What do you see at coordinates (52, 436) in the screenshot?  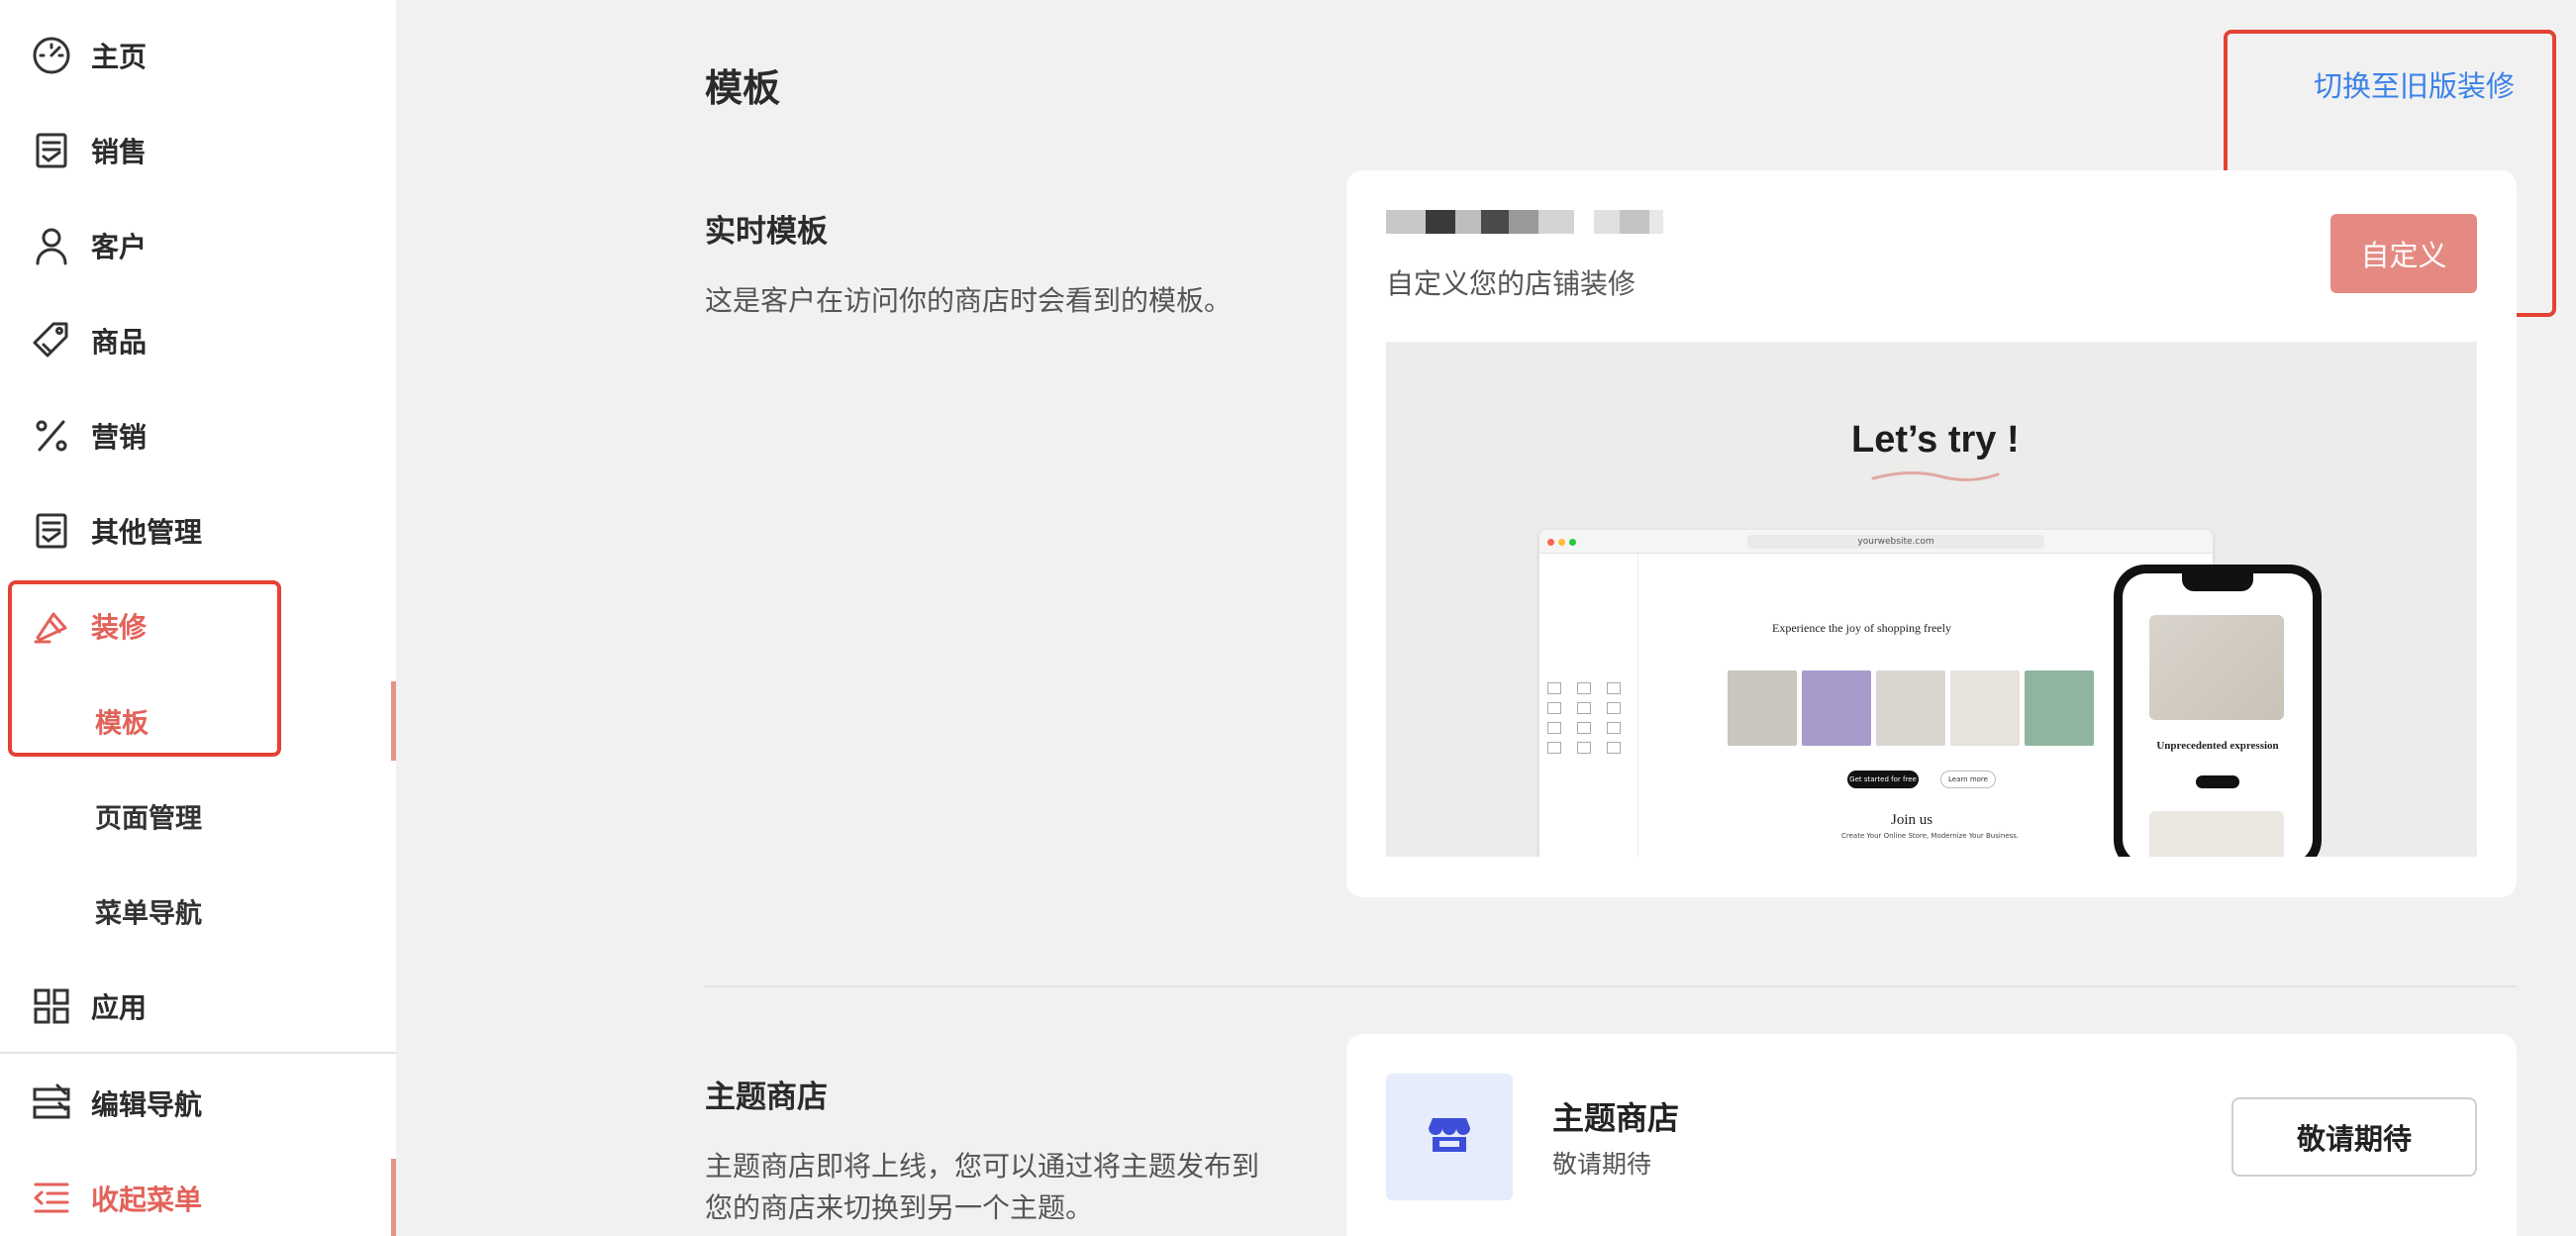 I see `percent-icon` at bounding box center [52, 436].